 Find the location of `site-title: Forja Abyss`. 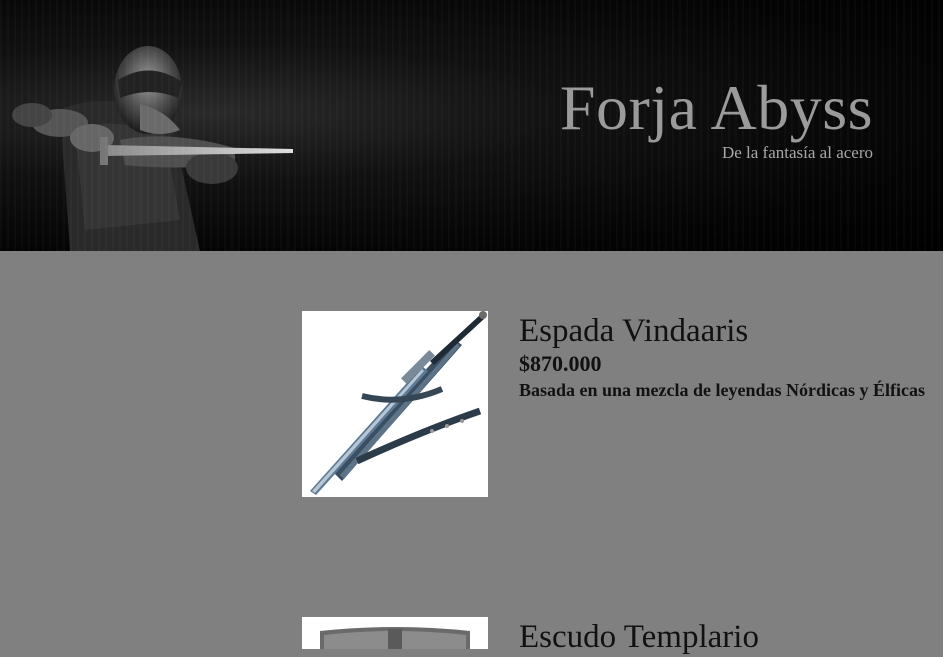

site-title: Forja Abyss is located at coordinates (716, 108).